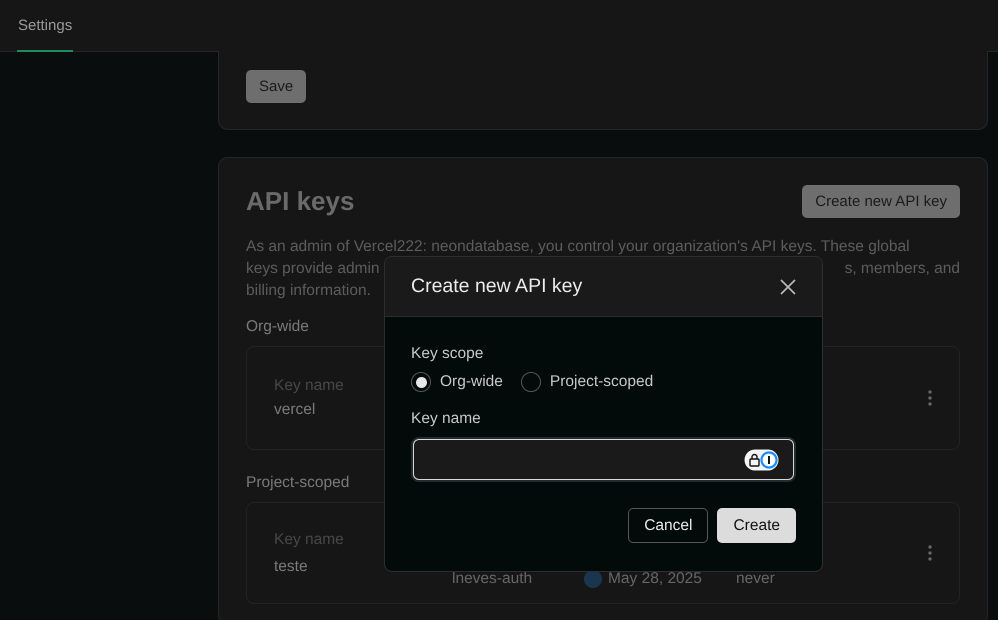 The width and height of the screenshot is (998, 620). Describe the element at coordinates (446, 419) in the screenshot. I see `field-label: Key name` at that location.